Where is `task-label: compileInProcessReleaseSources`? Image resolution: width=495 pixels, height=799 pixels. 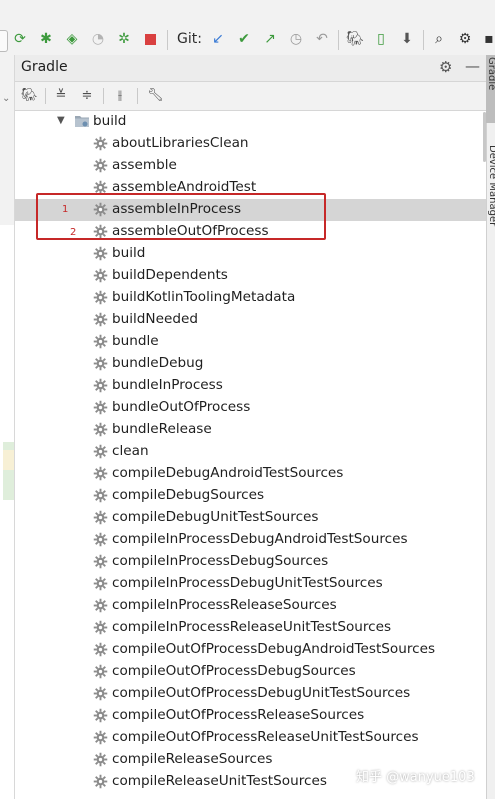 task-label: compileInProcessReleaseSources is located at coordinates (224, 605).